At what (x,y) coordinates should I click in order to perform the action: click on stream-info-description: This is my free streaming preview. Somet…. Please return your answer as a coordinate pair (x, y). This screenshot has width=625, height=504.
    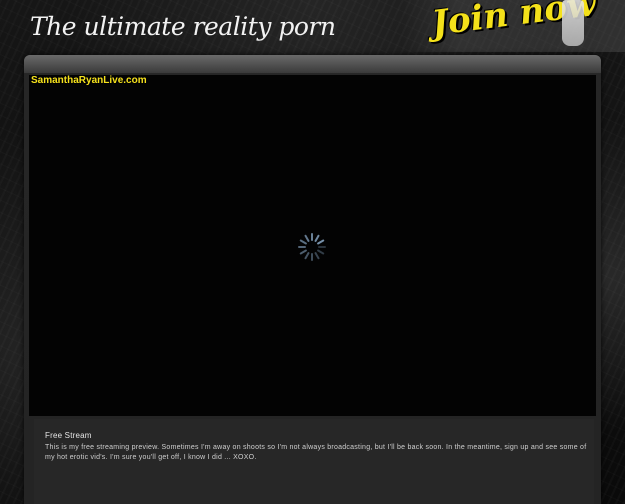
    Looking at the image, I should click on (316, 452).